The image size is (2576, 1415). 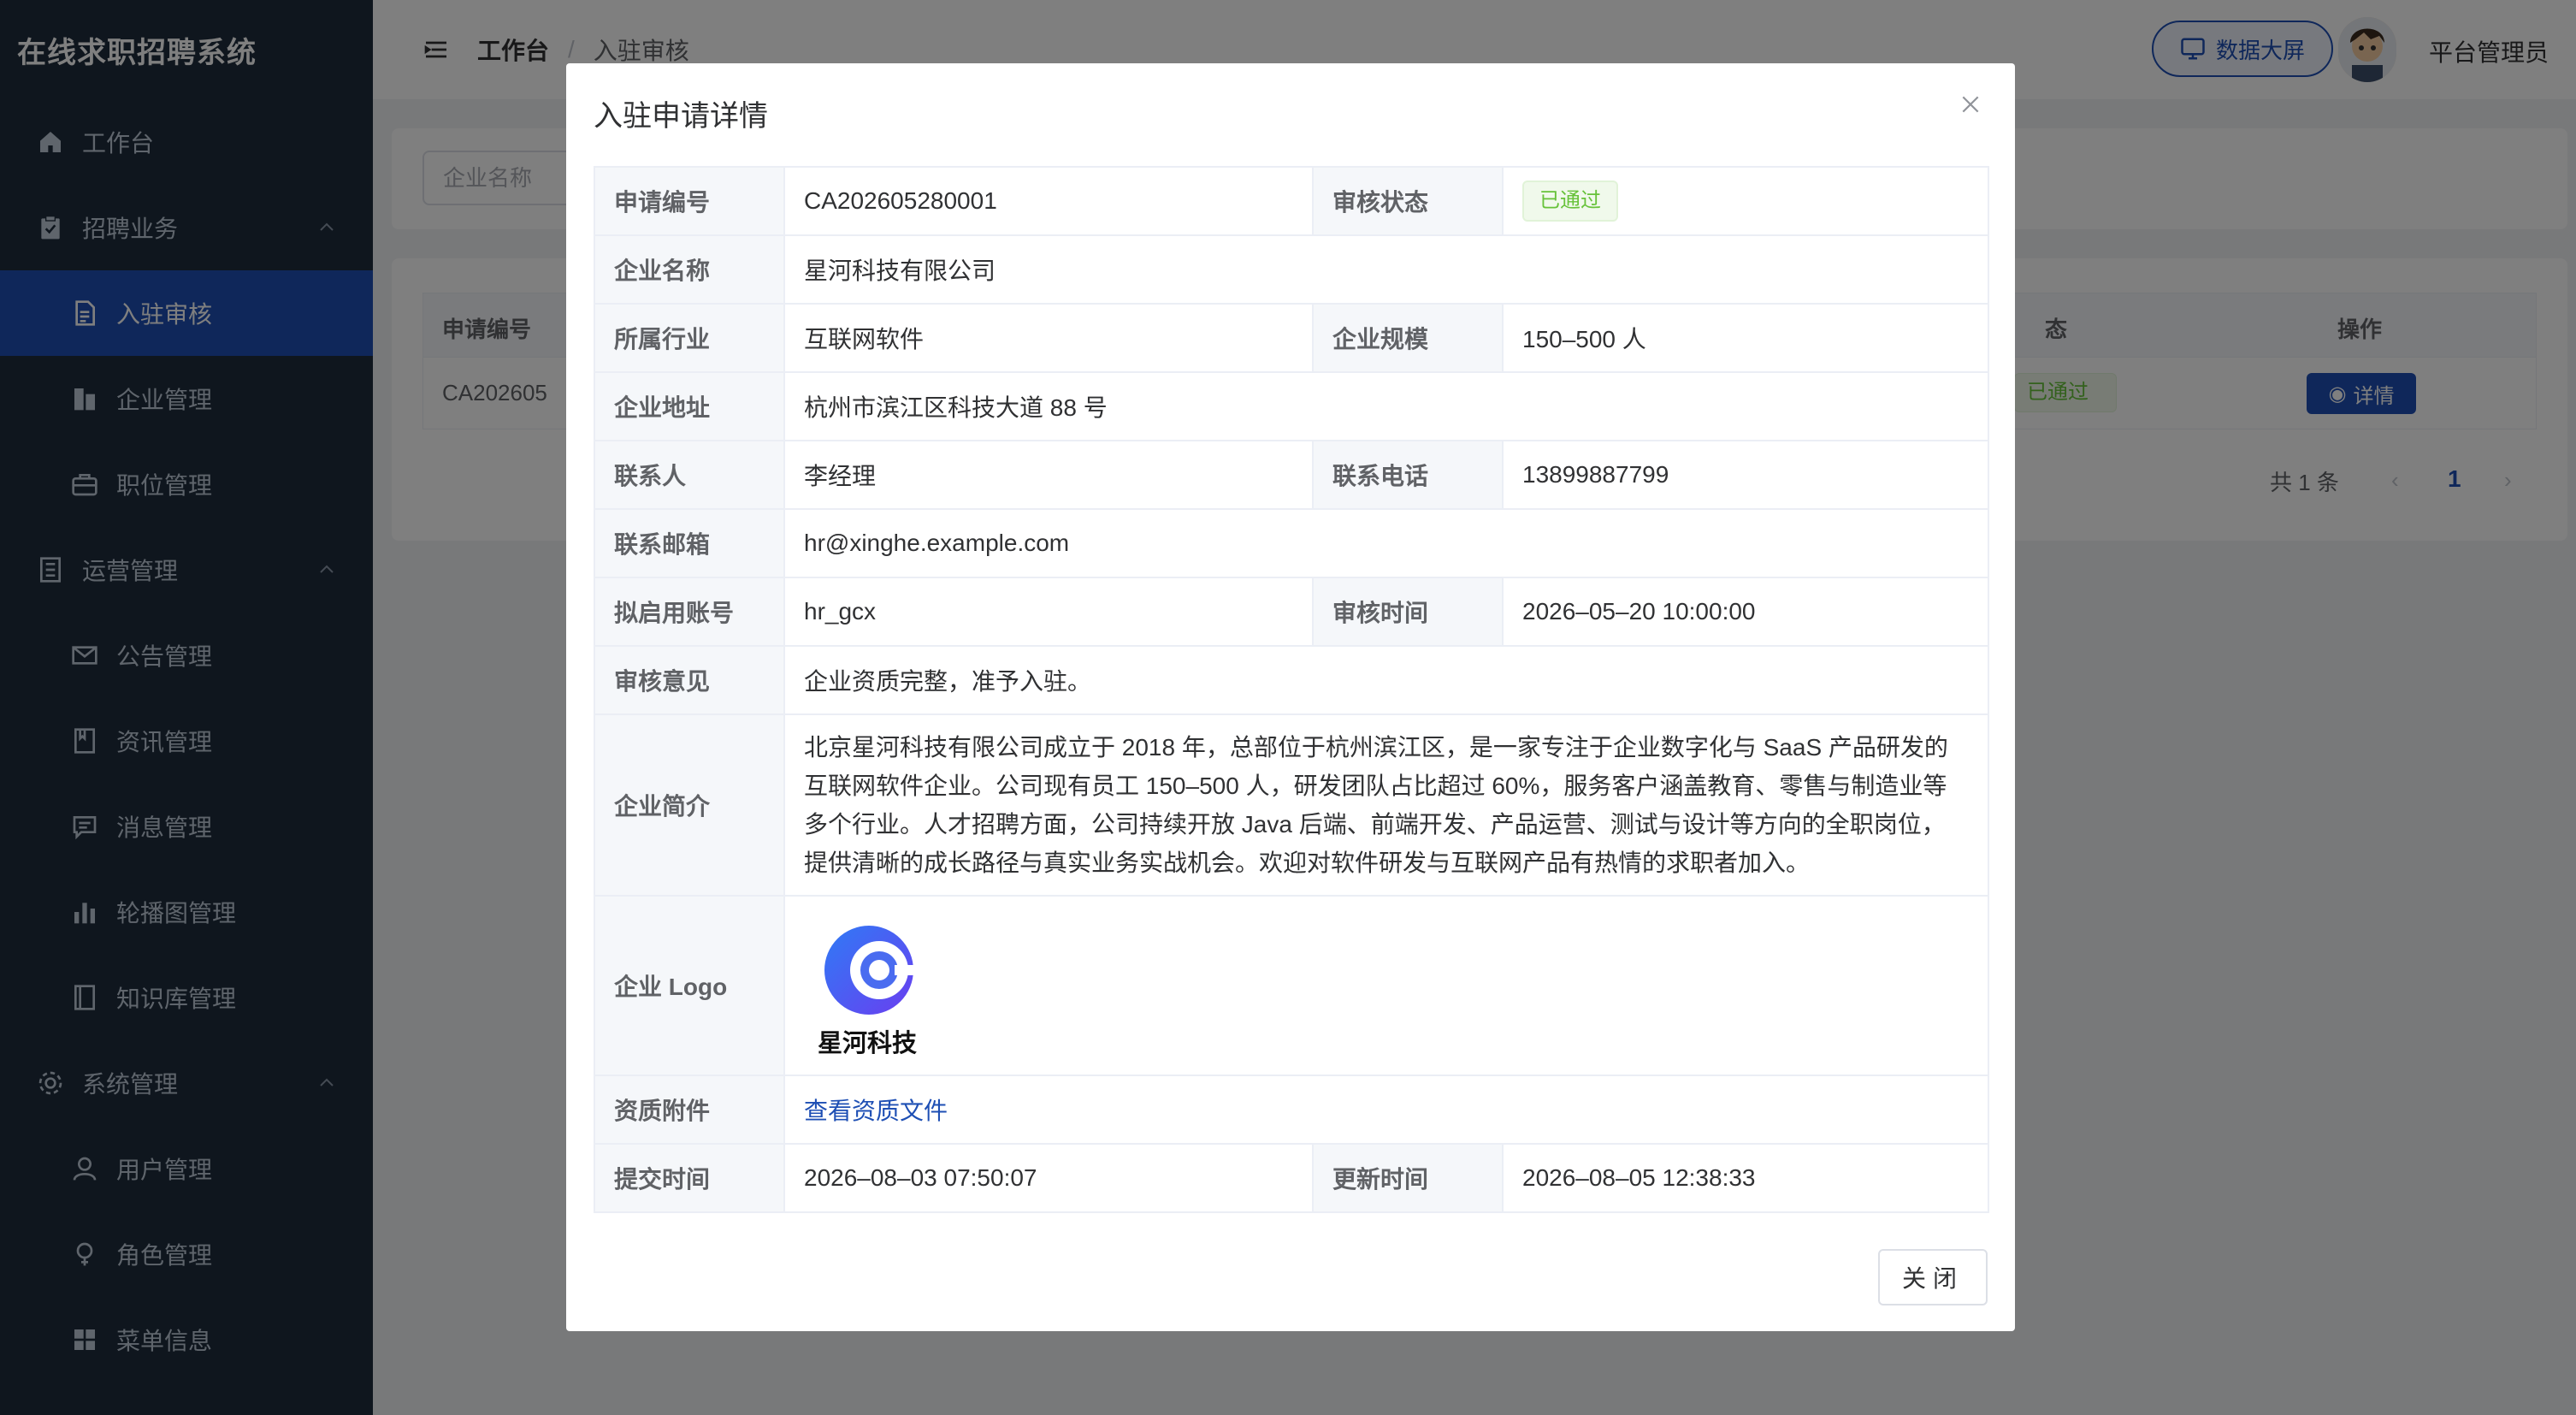 I want to click on label-address: 企业地址, so click(x=689, y=406).